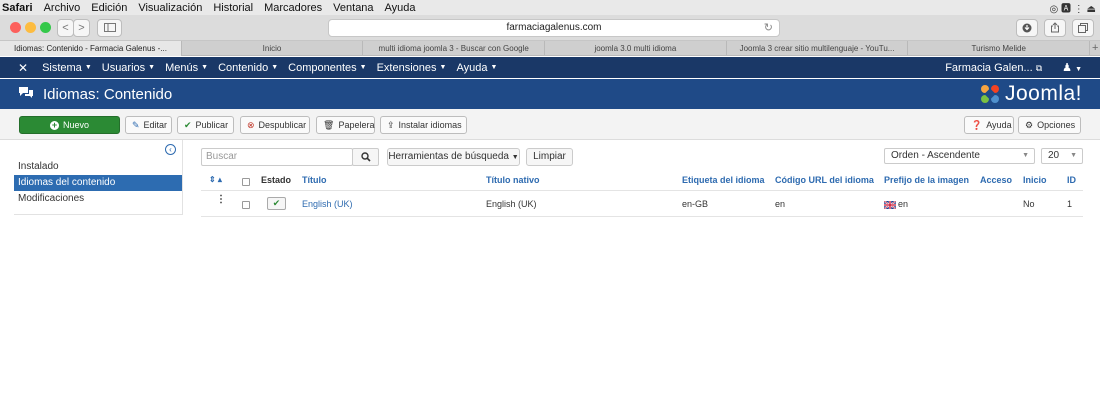 The height and width of the screenshot is (406, 1100). What do you see at coordinates (391, 124) in the screenshot?
I see `upload-icon: ⇪` at bounding box center [391, 124].